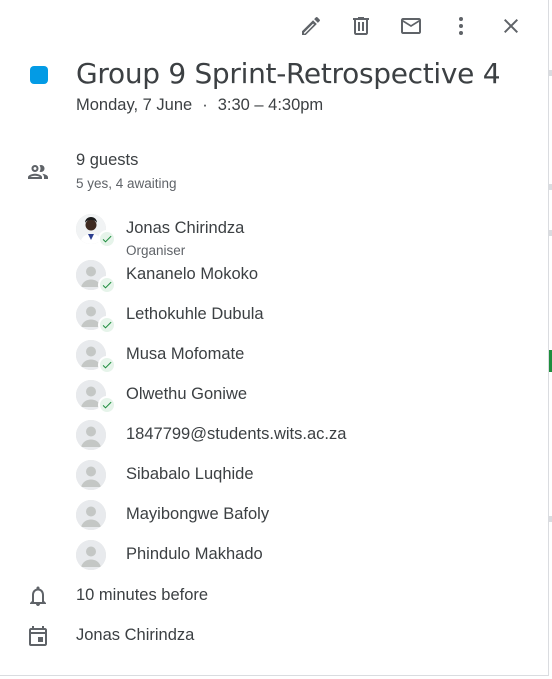  What do you see at coordinates (38, 636) in the screenshot?
I see `calendar-icon` at bounding box center [38, 636].